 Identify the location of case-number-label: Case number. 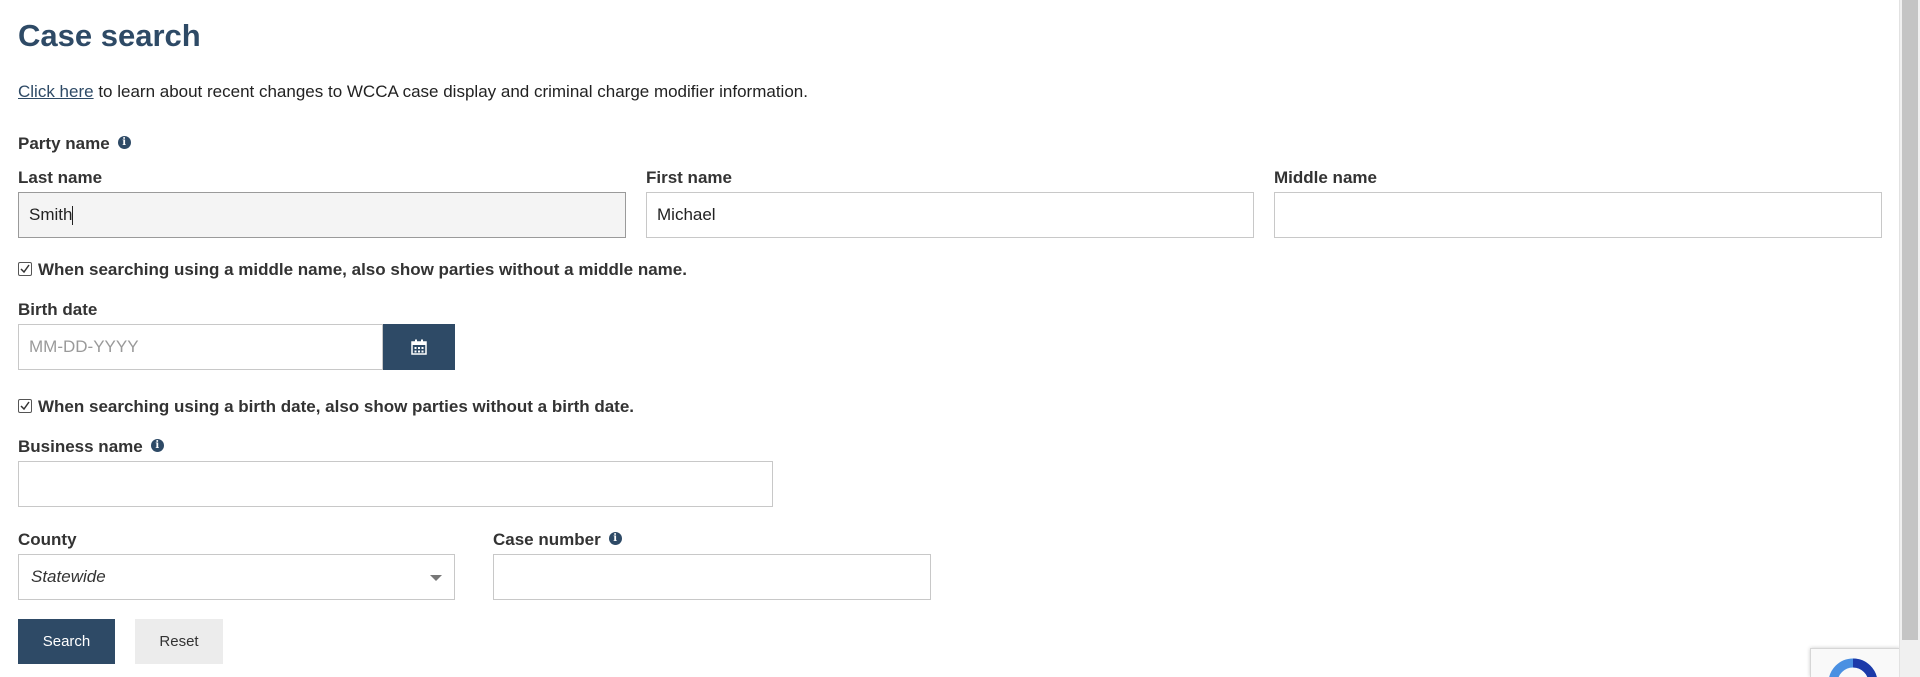
(547, 539).